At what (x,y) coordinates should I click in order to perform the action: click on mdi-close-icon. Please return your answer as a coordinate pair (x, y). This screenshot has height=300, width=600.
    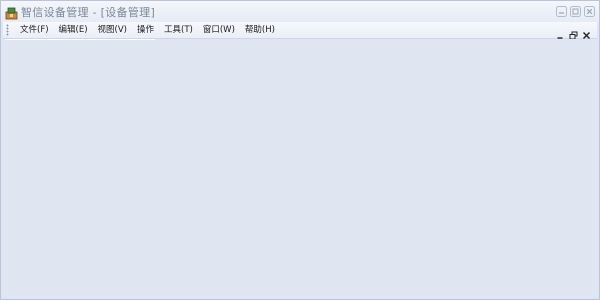
    Looking at the image, I should click on (586, 32).